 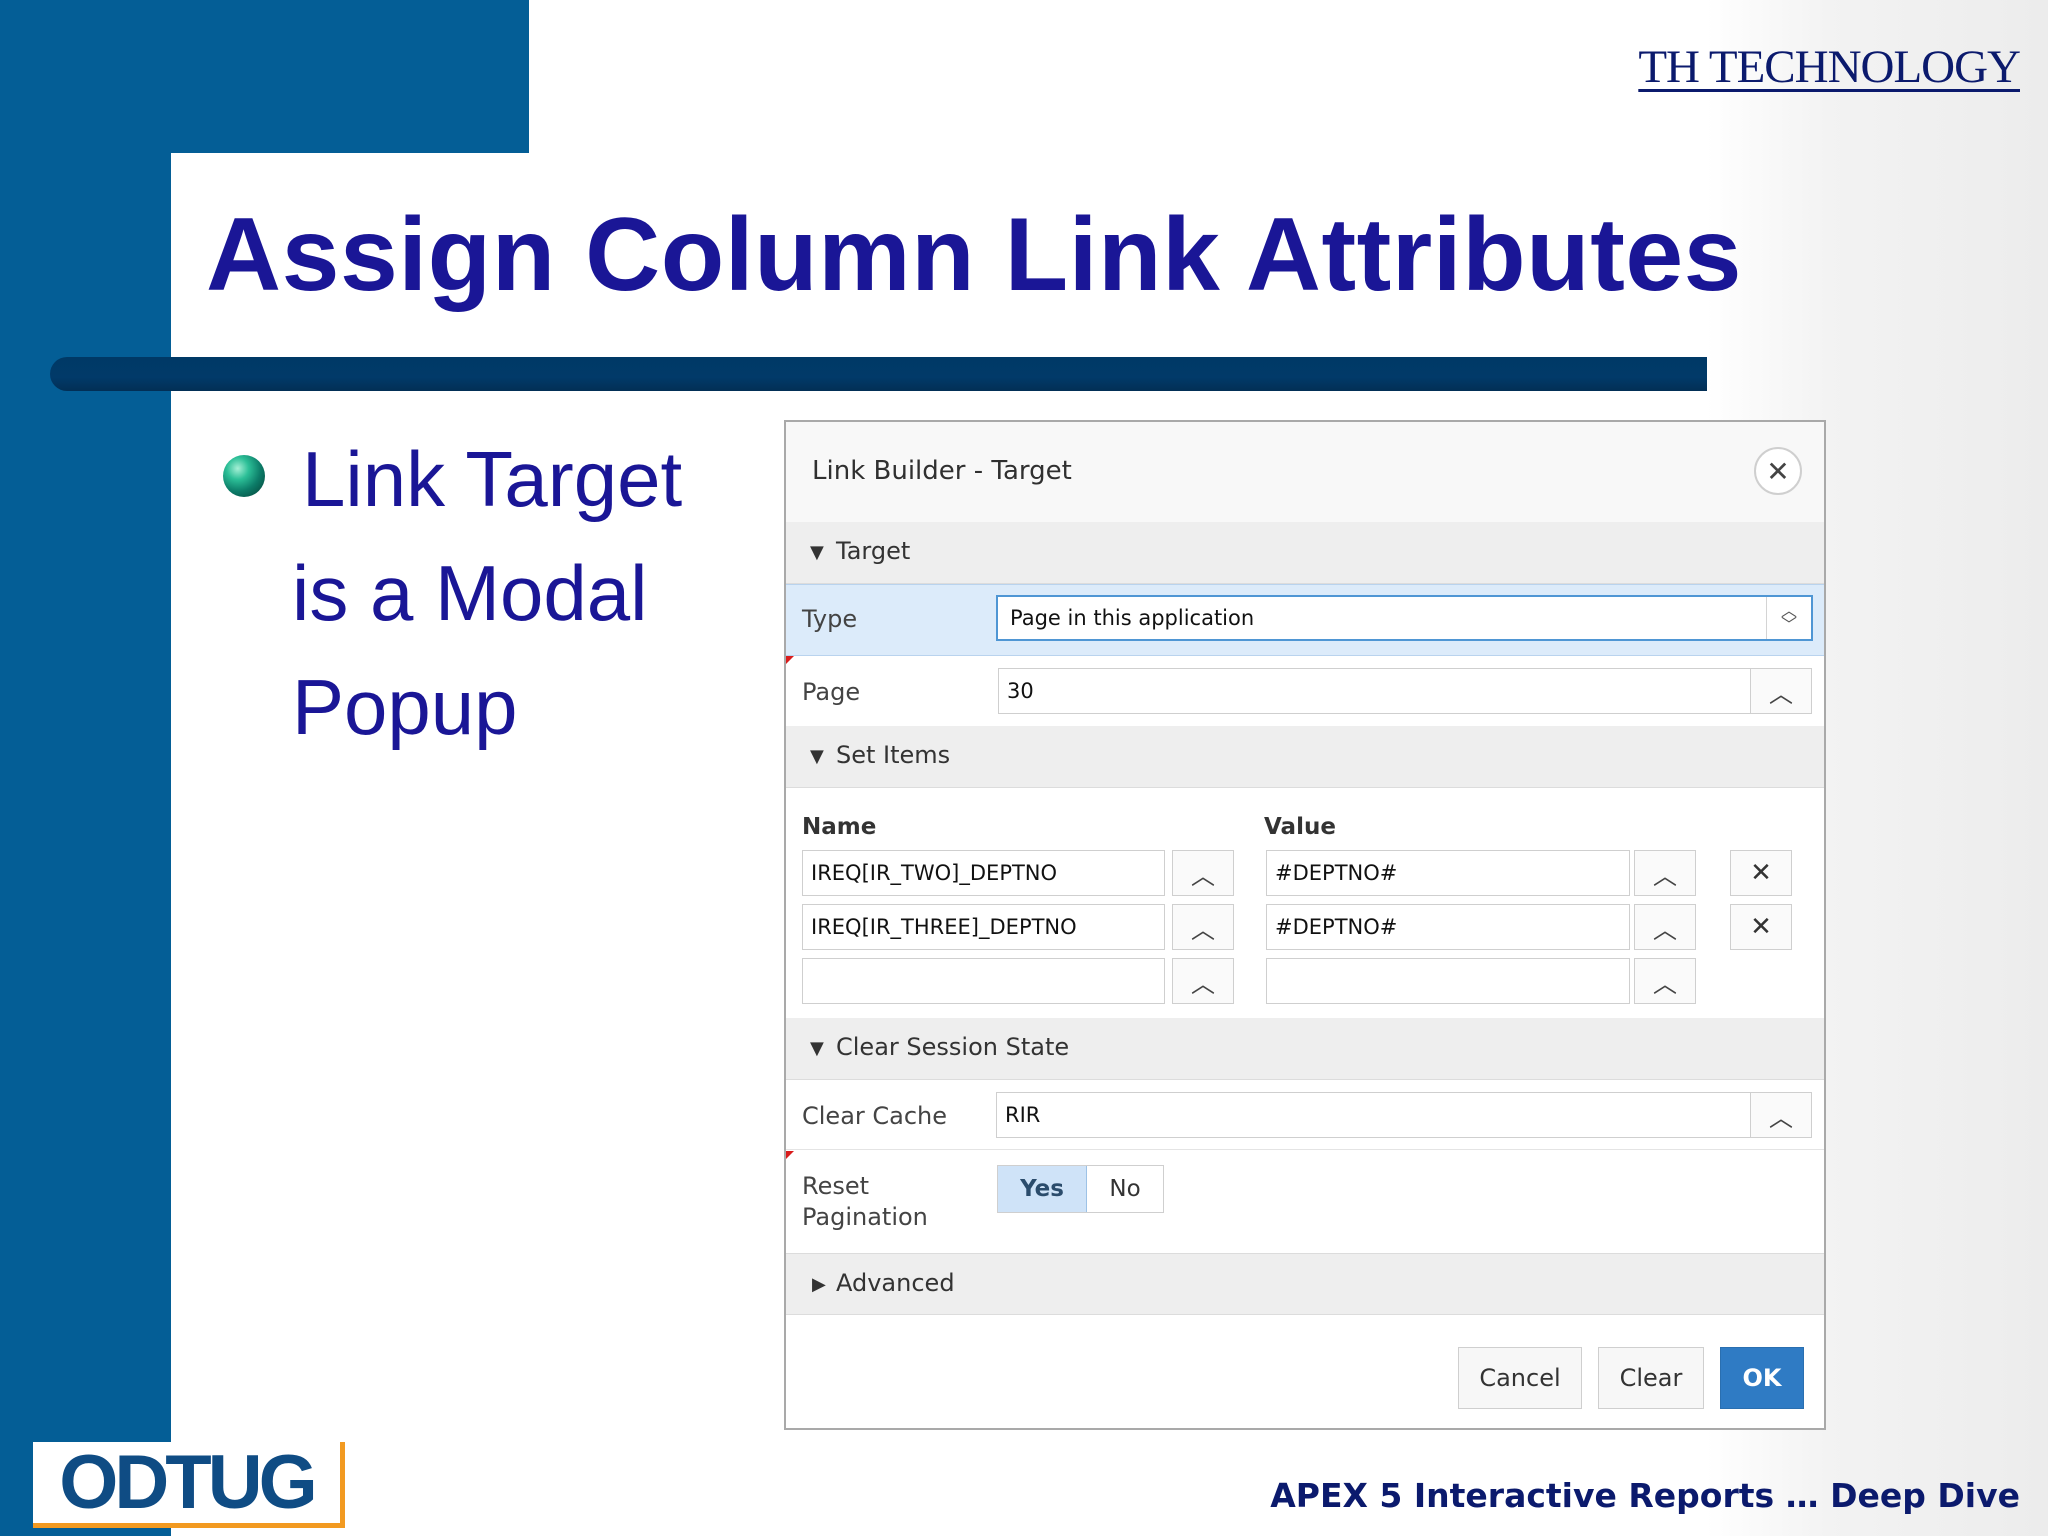 I want to click on page-lov-button: ︿, so click(x=1781, y=691).